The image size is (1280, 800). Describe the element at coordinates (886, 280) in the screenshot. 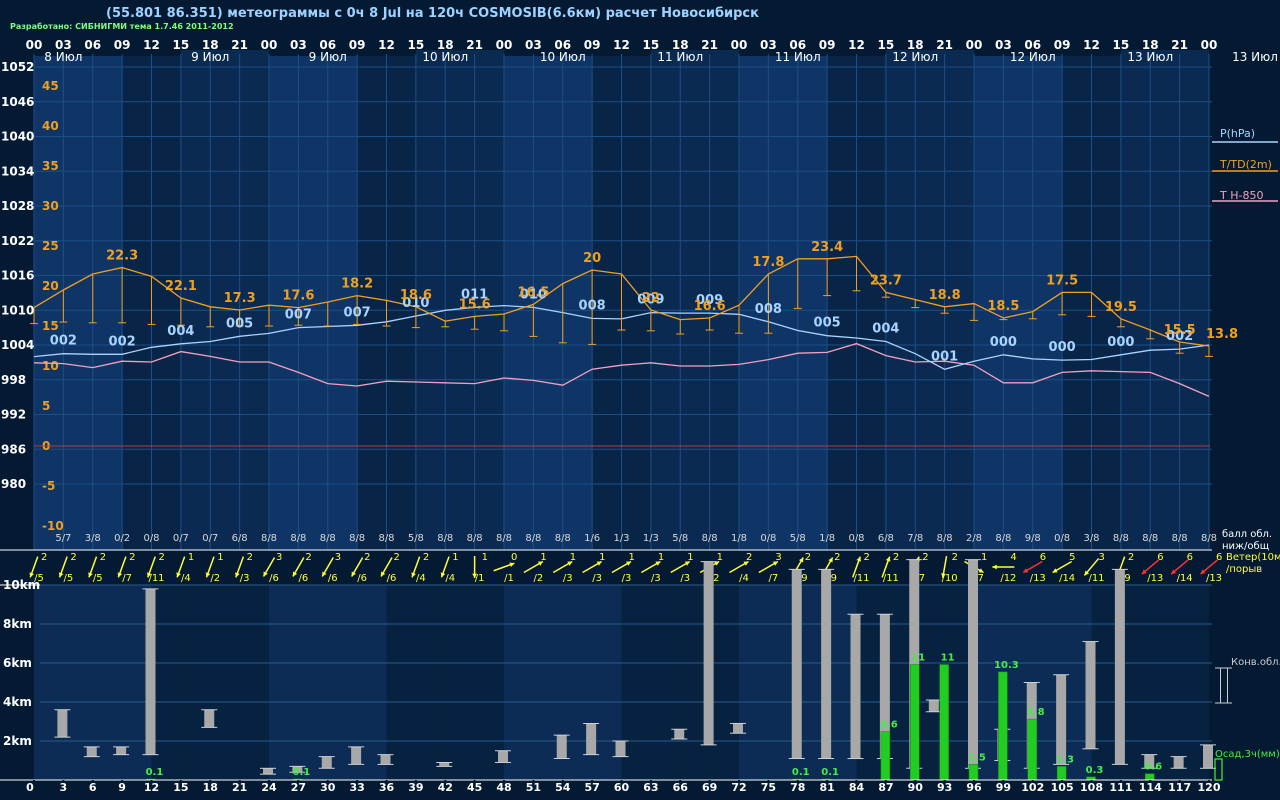

I see `temp-point-label: 23.7` at that location.